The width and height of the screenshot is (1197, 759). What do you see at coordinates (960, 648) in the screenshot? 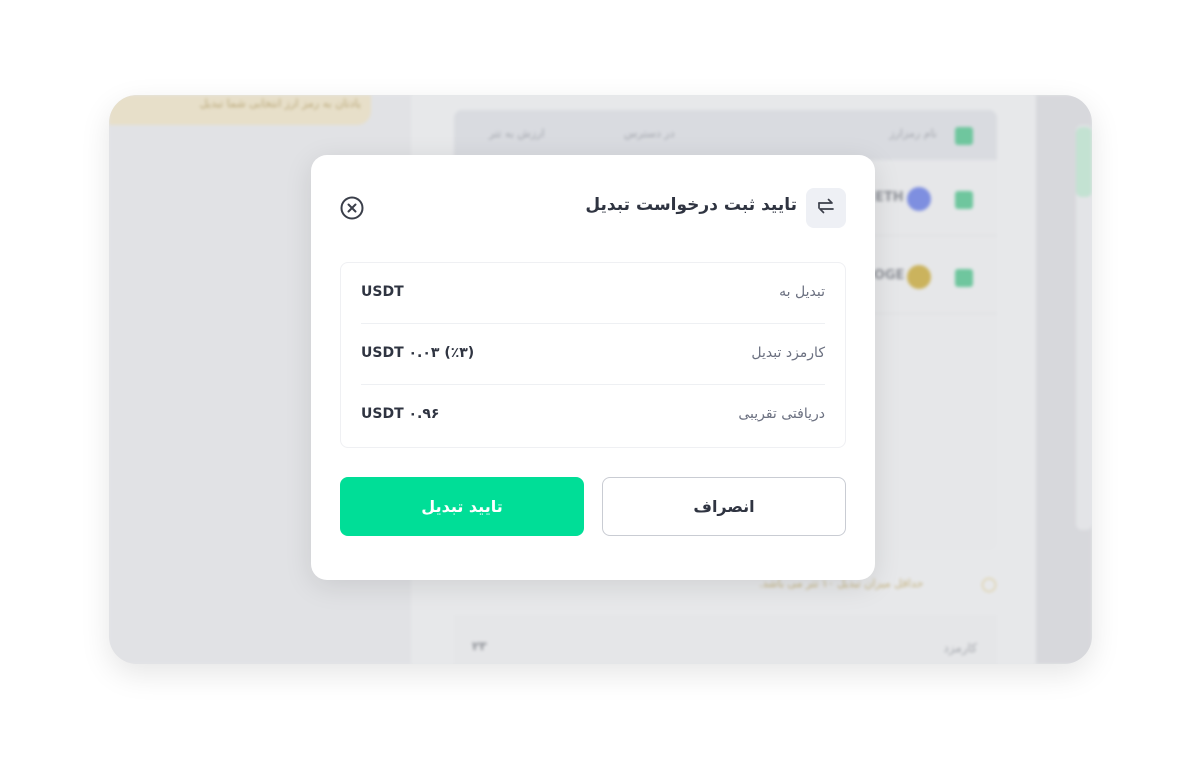
I see `bg-fee-label: کارمزد` at bounding box center [960, 648].